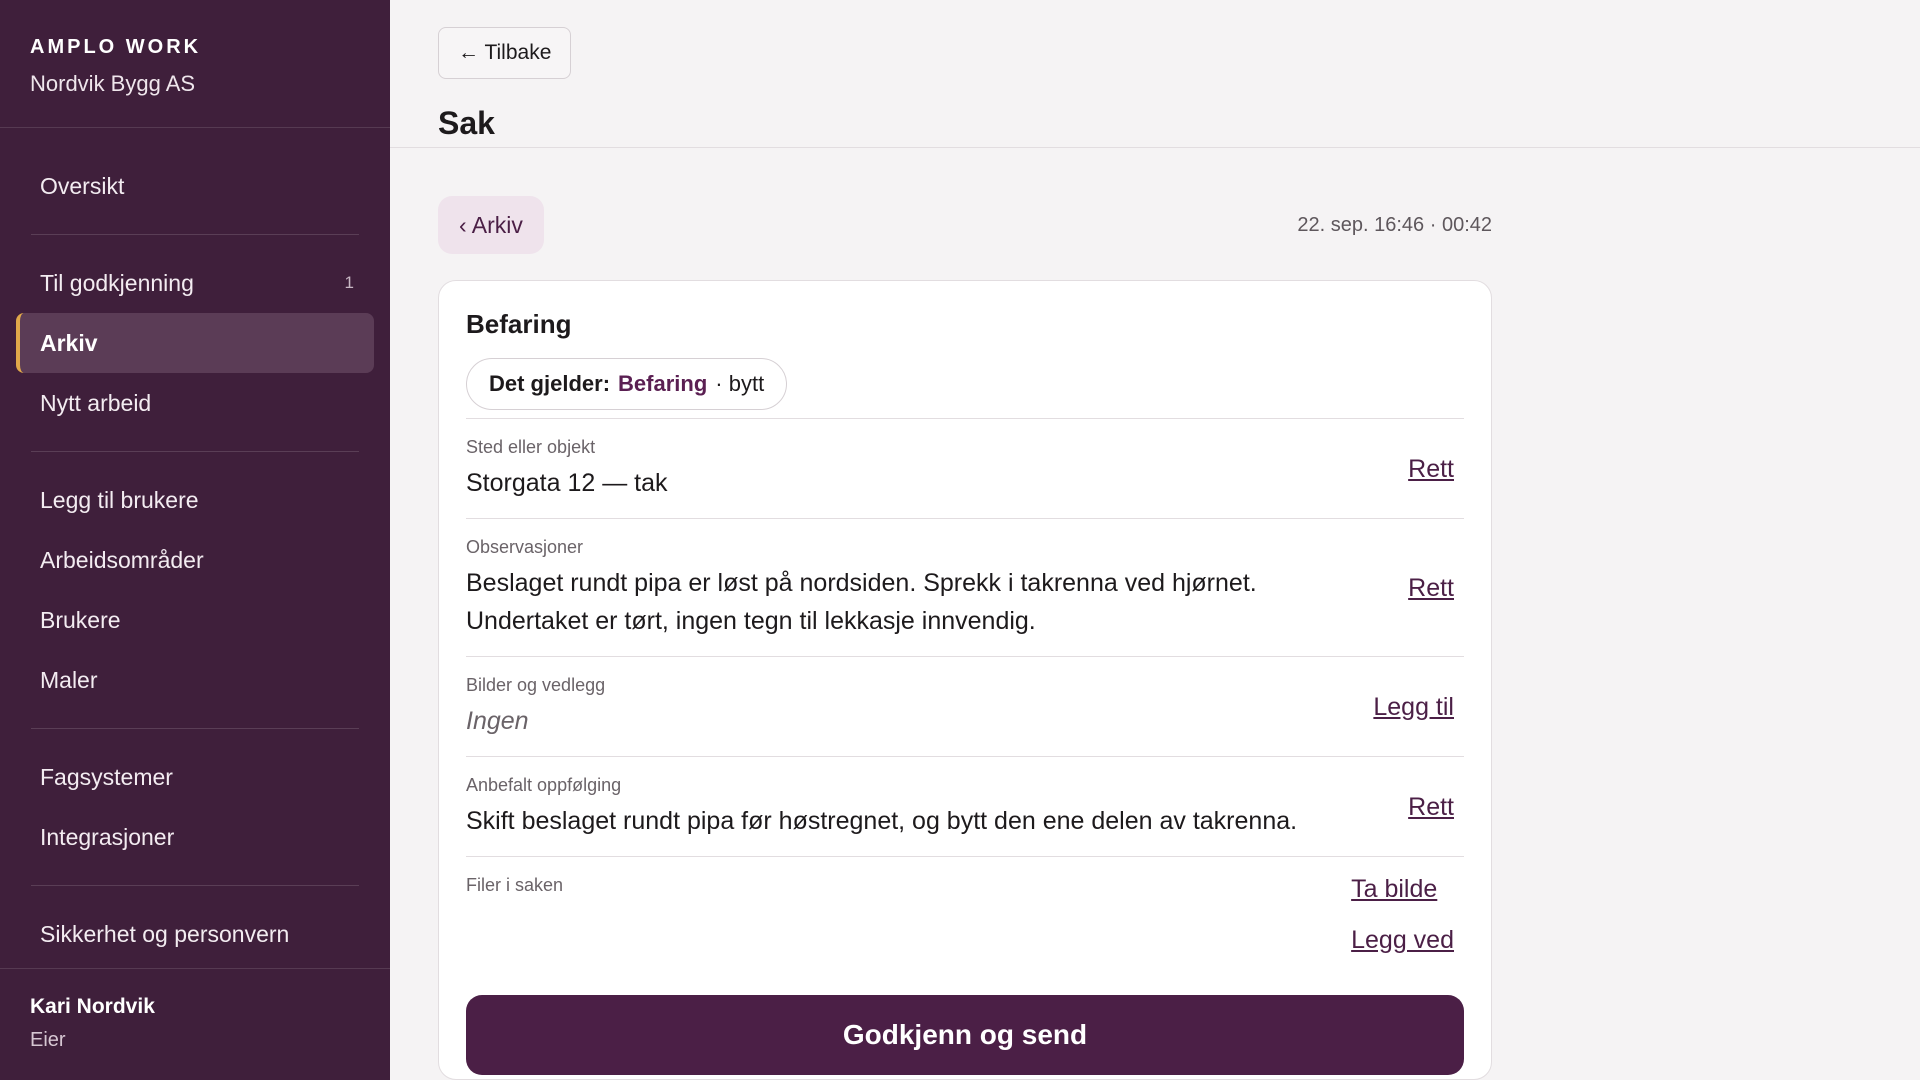 The width and height of the screenshot is (1920, 1080). I want to click on nav-item-label: Til godkjenning, so click(117, 282).